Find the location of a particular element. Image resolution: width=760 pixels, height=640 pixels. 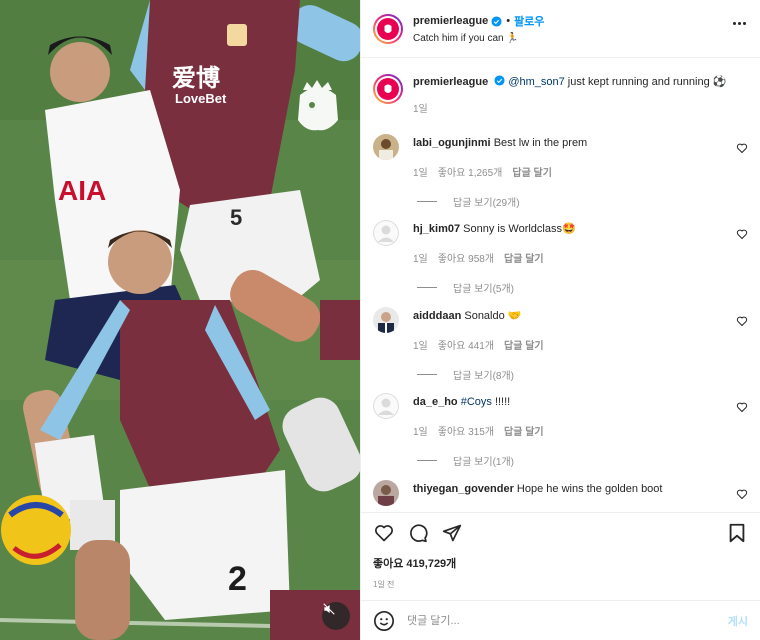

svg-text: 2 is located at coordinates (237, 579).